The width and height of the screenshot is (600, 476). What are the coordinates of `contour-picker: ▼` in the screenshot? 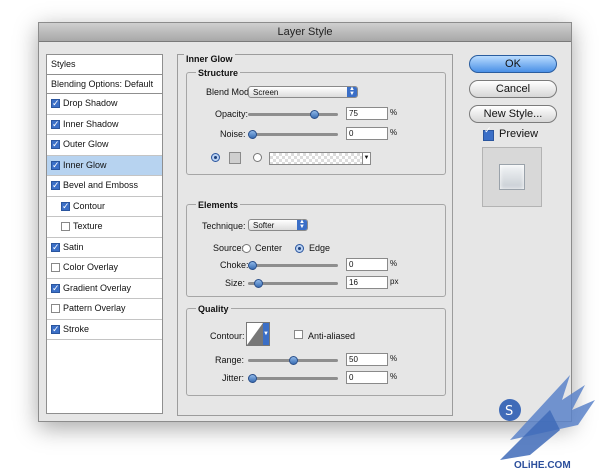 It's located at (258, 334).